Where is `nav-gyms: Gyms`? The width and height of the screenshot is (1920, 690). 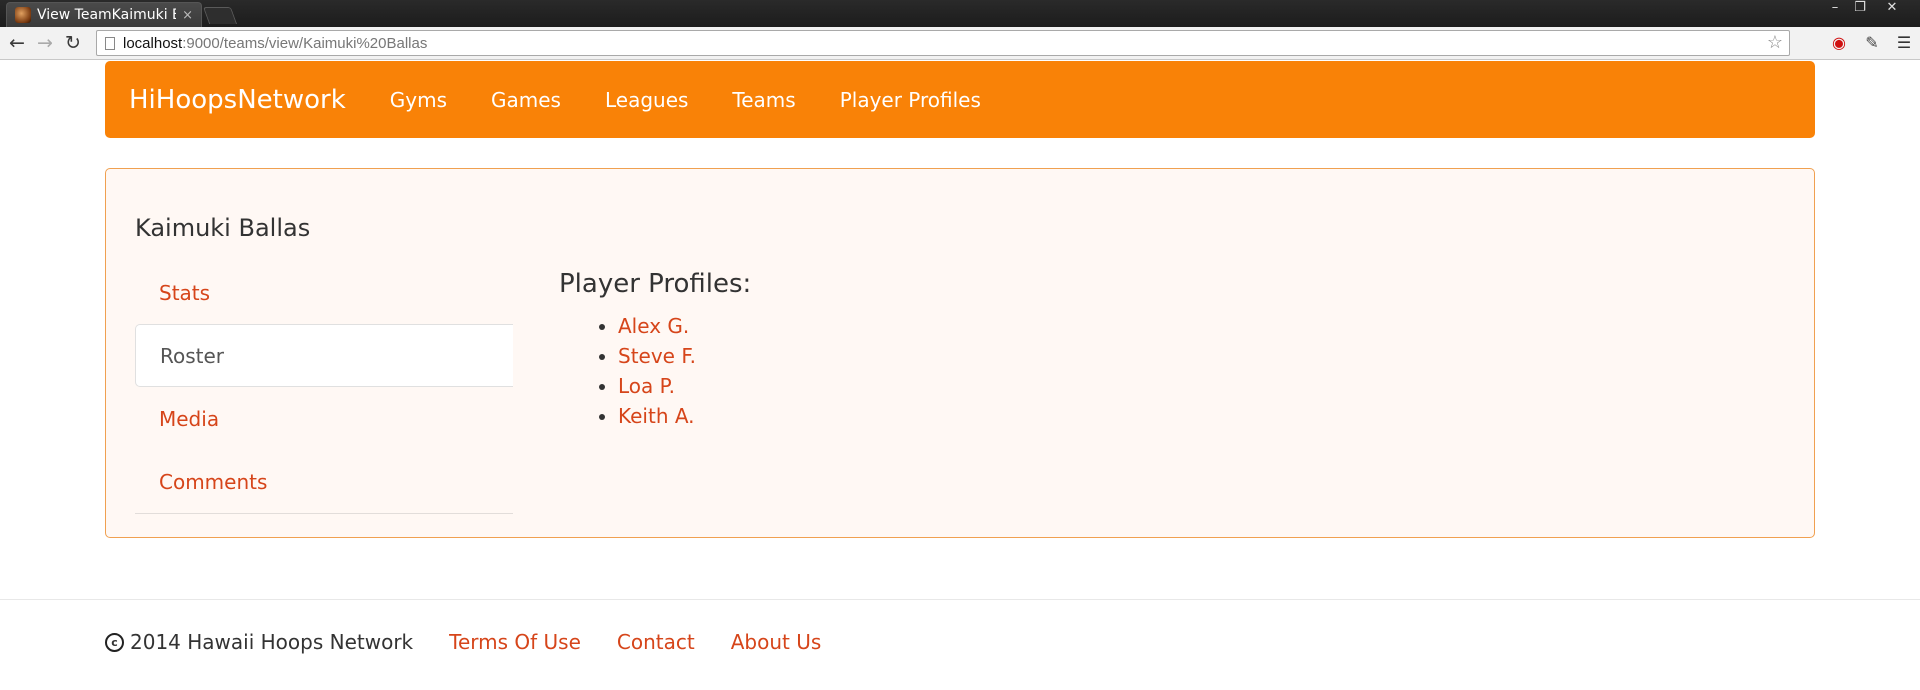 nav-gyms: Gyms is located at coordinates (418, 100).